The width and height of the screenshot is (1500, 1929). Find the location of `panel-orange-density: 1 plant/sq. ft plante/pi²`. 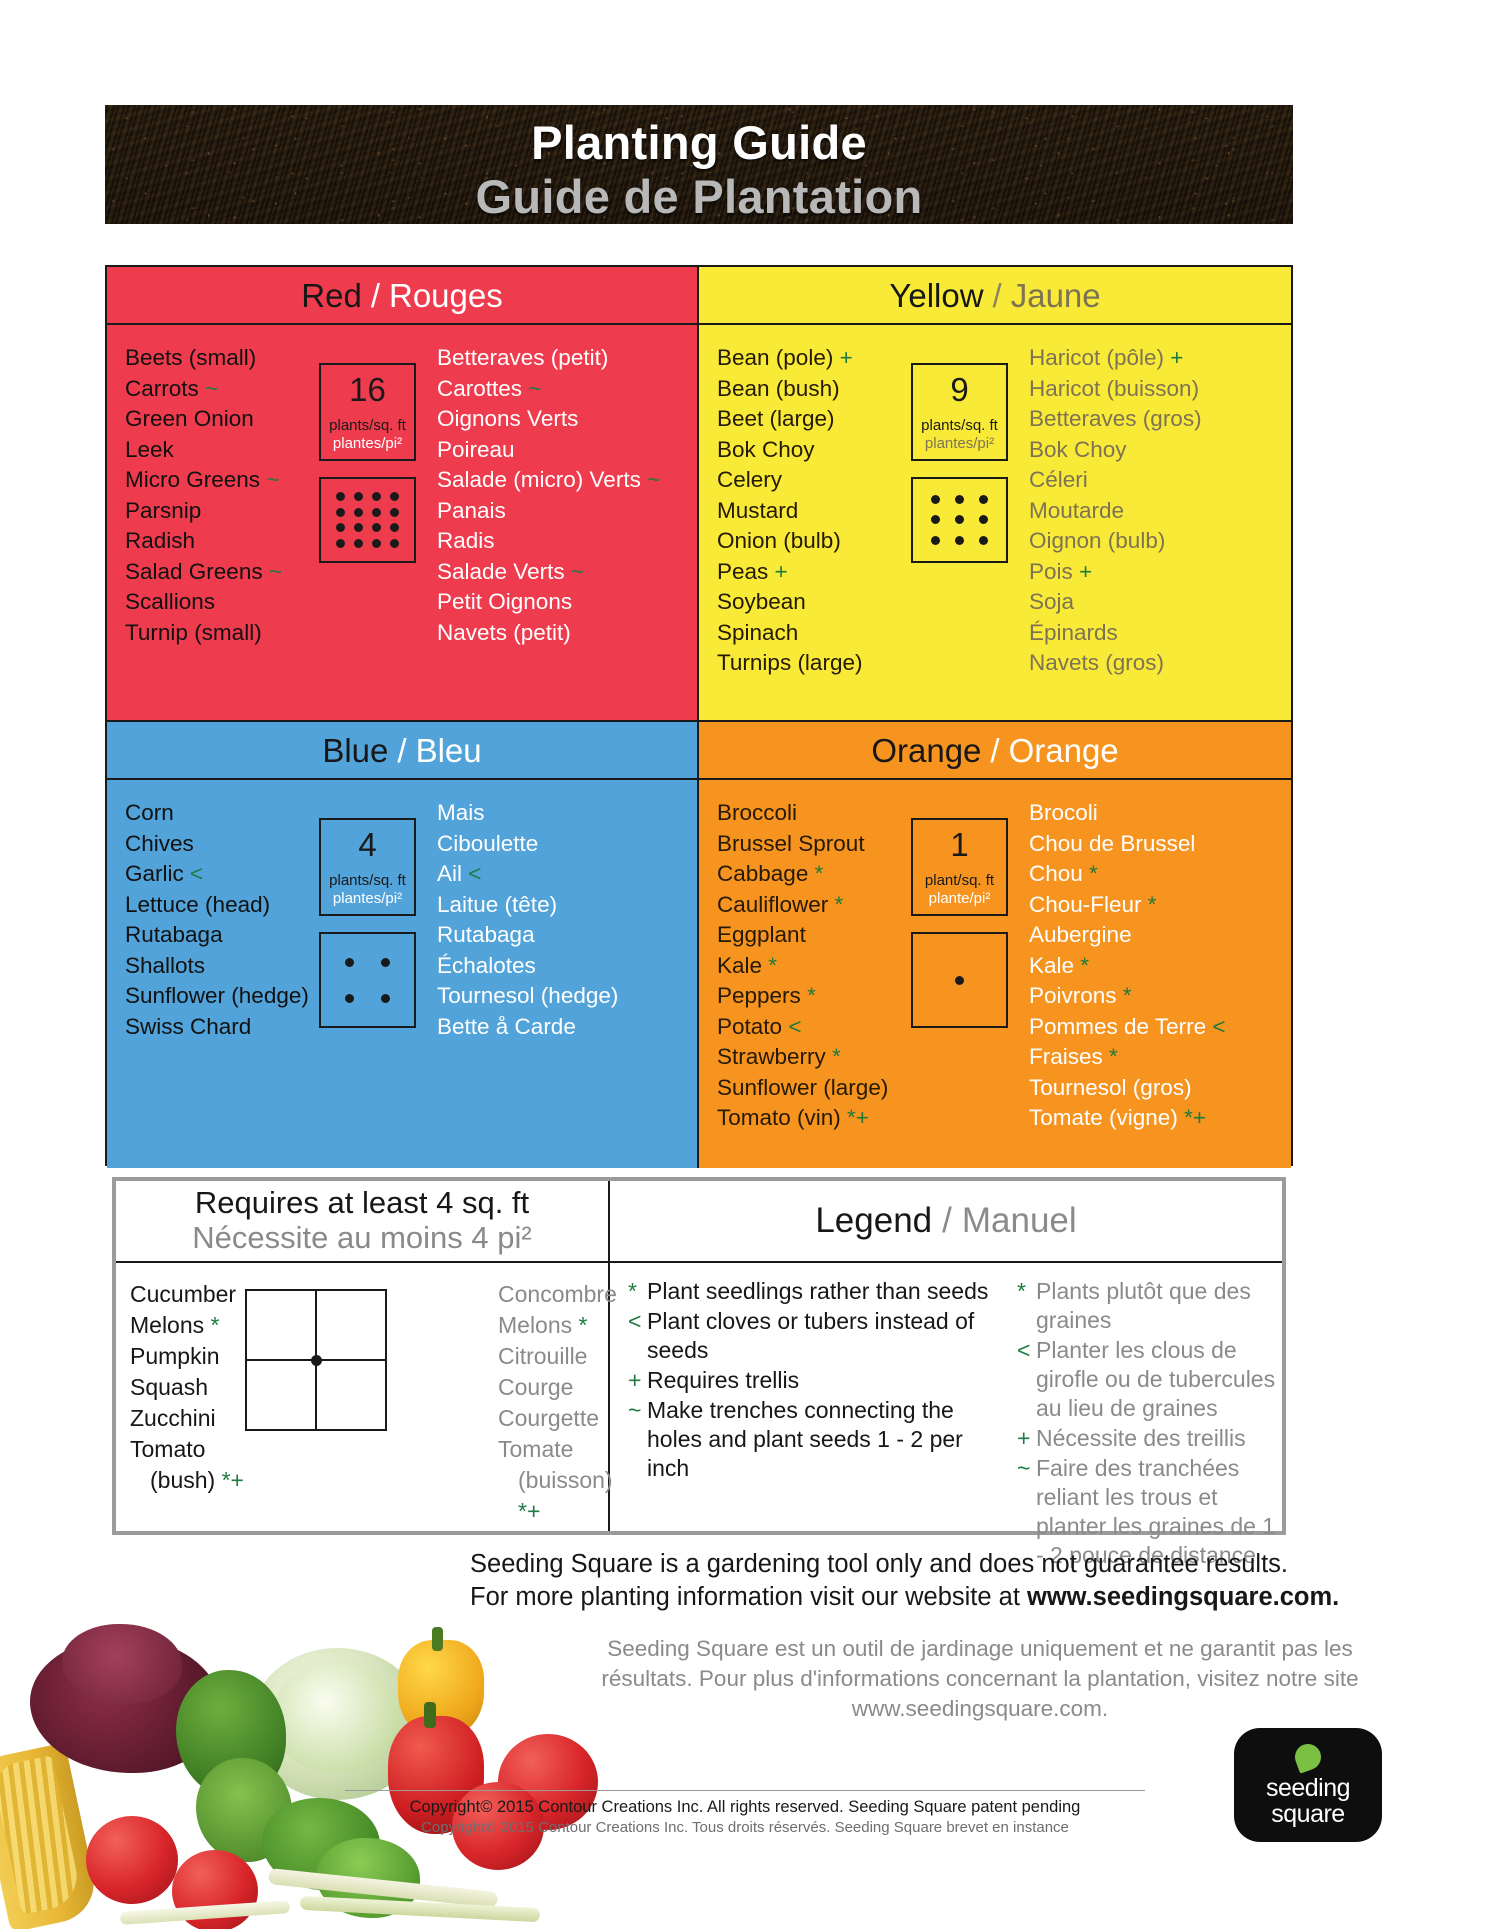

panel-orange-density: 1 plant/sq. ft plante/pi² is located at coordinates (959, 923).